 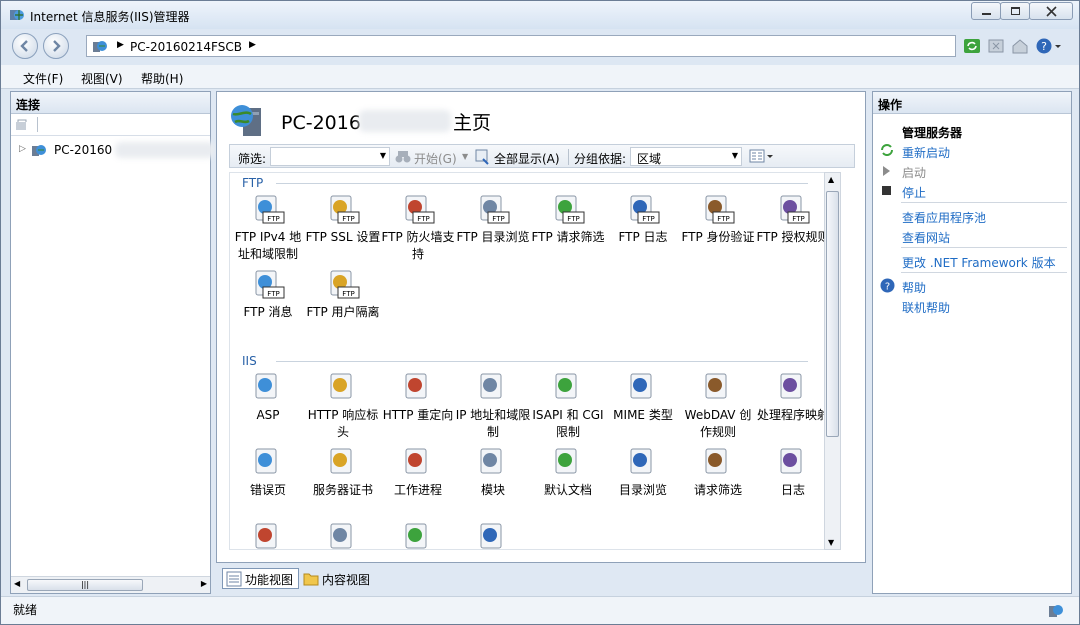 What do you see at coordinates (268, 415) in the screenshot?
I see `feature-label: ASP` at bounding box center [268, 415].